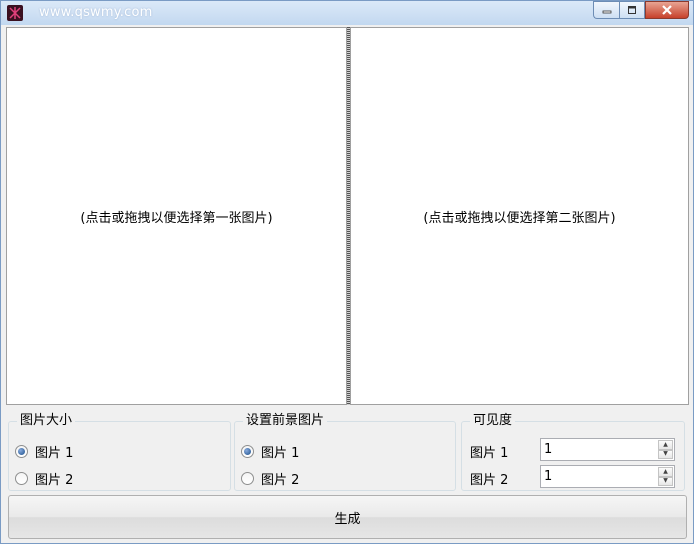 The height and width of the screenshot is (544, 694). I want to click on size-option-1: 图片 1, so click(44, 451).